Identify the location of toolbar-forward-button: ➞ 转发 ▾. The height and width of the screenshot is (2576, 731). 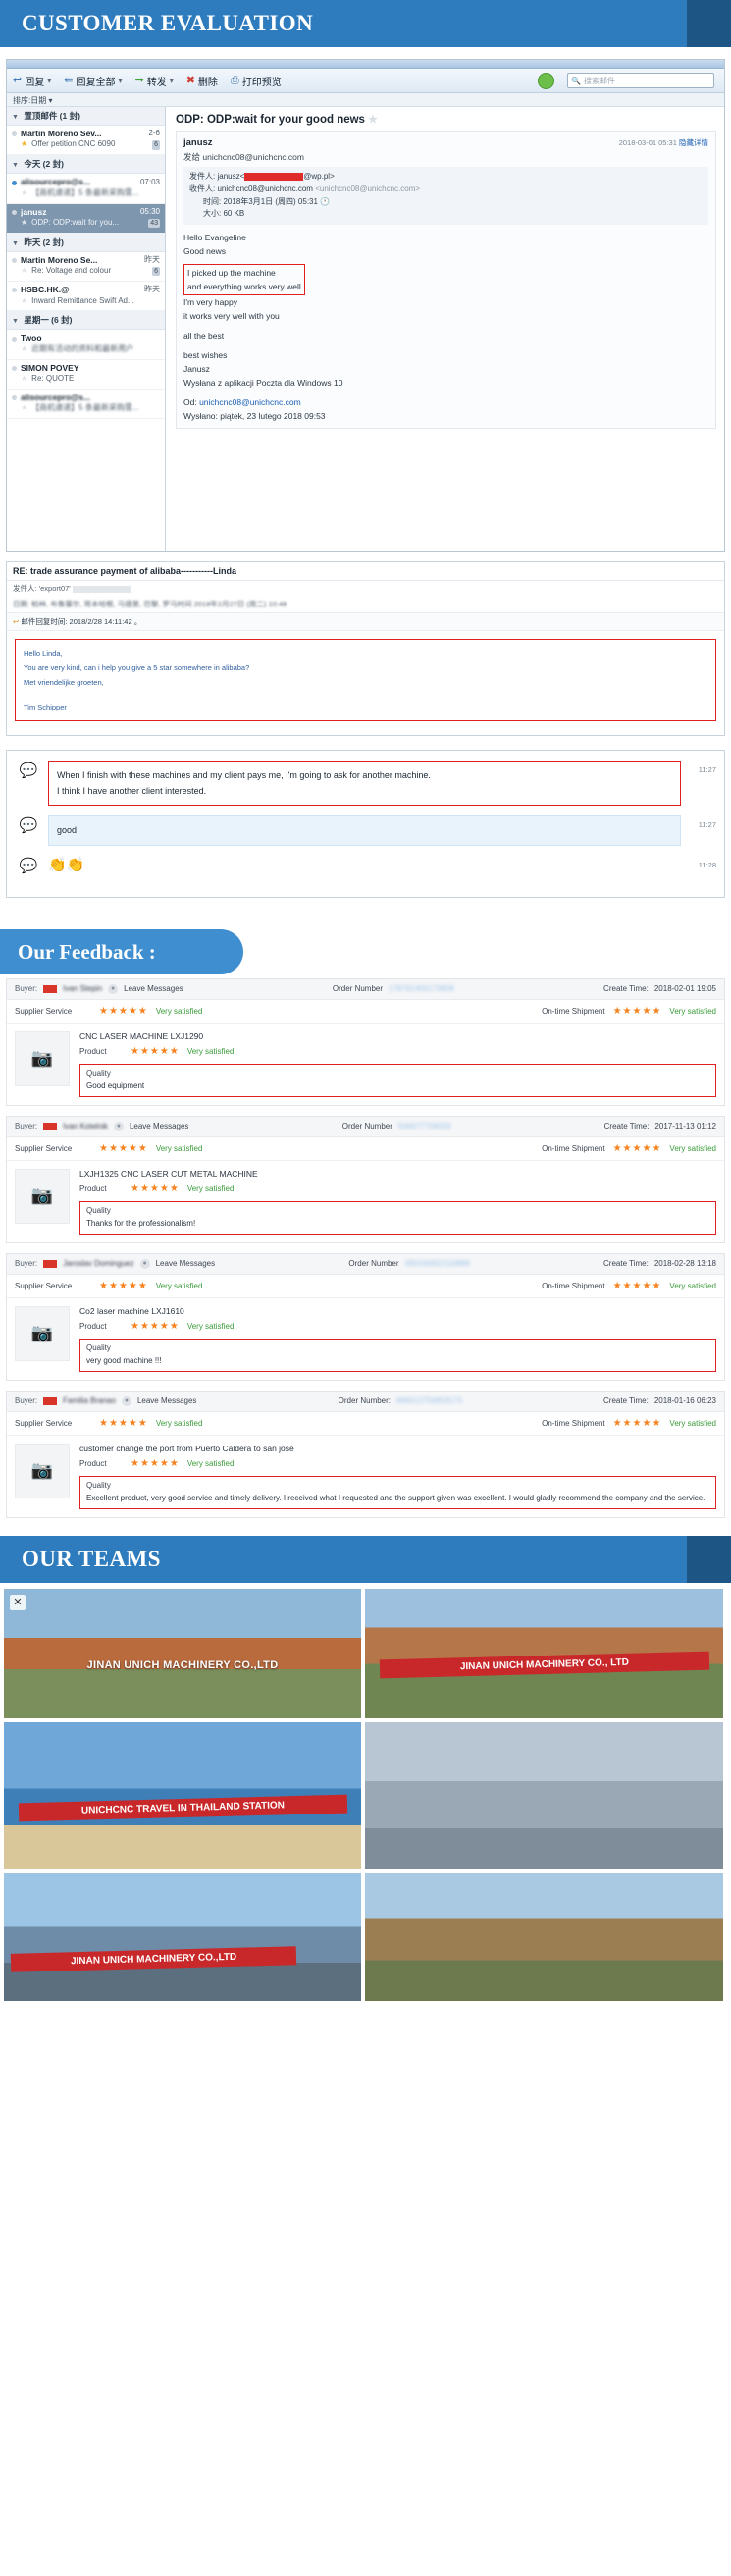
(153, 81).